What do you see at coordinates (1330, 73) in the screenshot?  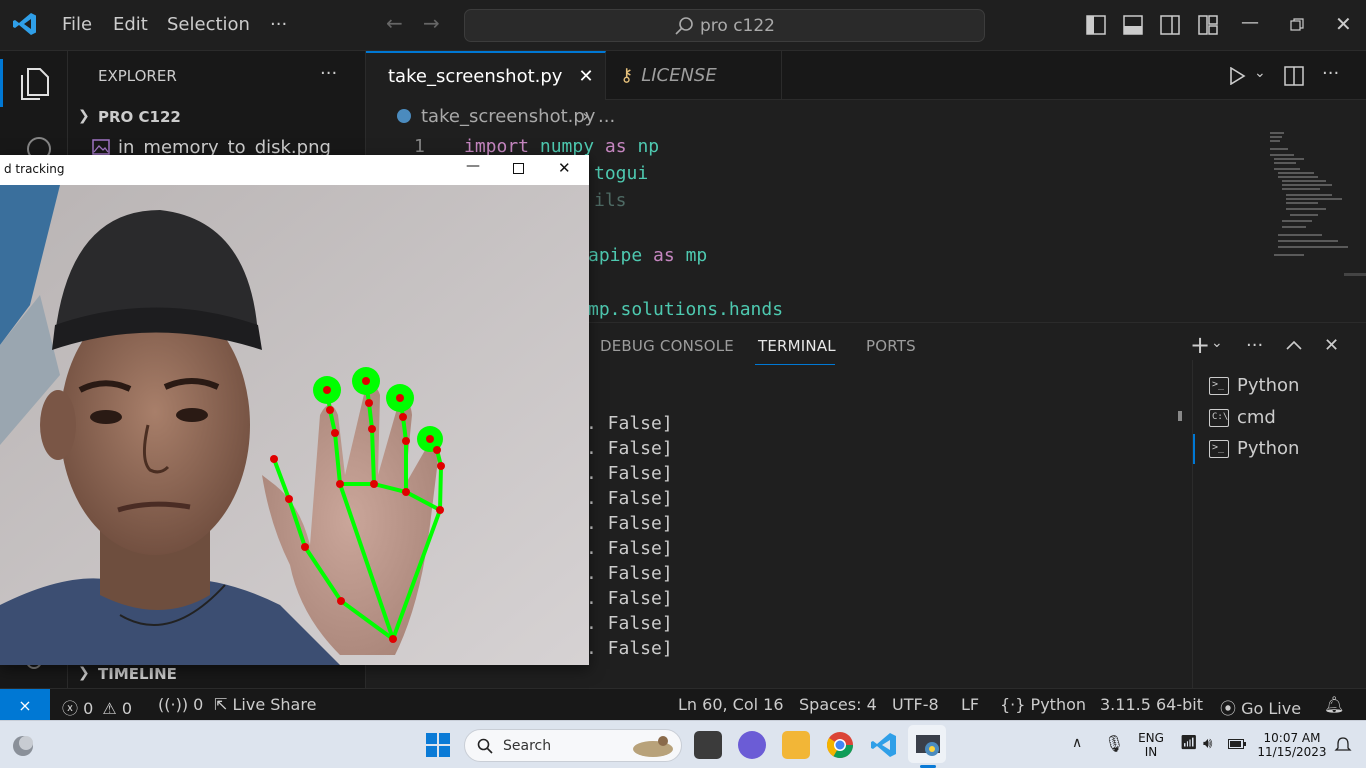 I see `editor-more-actions-icon: ···` at bounding box center [1330, 73].